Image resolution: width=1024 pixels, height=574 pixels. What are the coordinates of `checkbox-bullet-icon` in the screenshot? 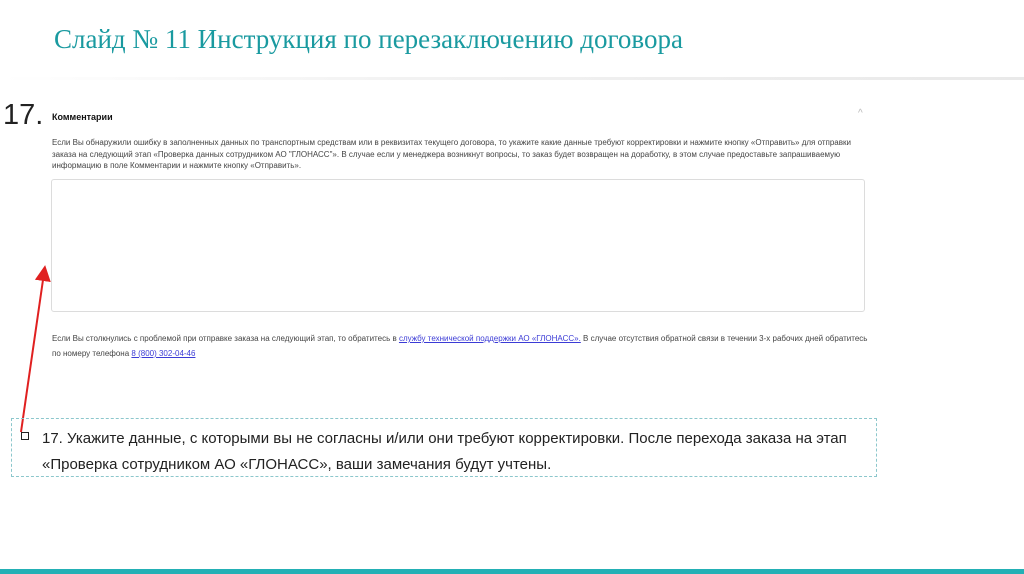 It's located at (25, 436).